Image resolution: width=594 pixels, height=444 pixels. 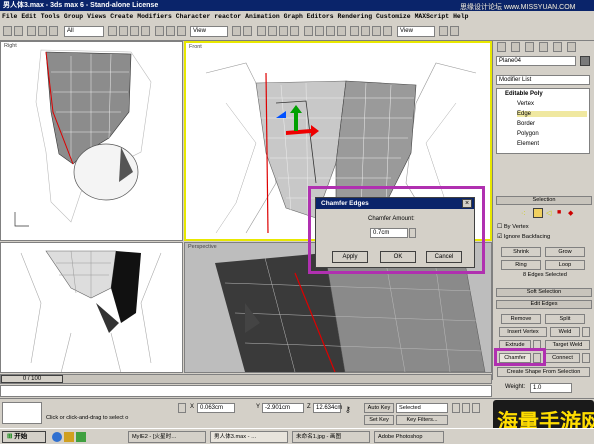 What do you see at coordinates (91, 307) in the screenshot?
I see `viewport-left` at bounding box center [91, 307].